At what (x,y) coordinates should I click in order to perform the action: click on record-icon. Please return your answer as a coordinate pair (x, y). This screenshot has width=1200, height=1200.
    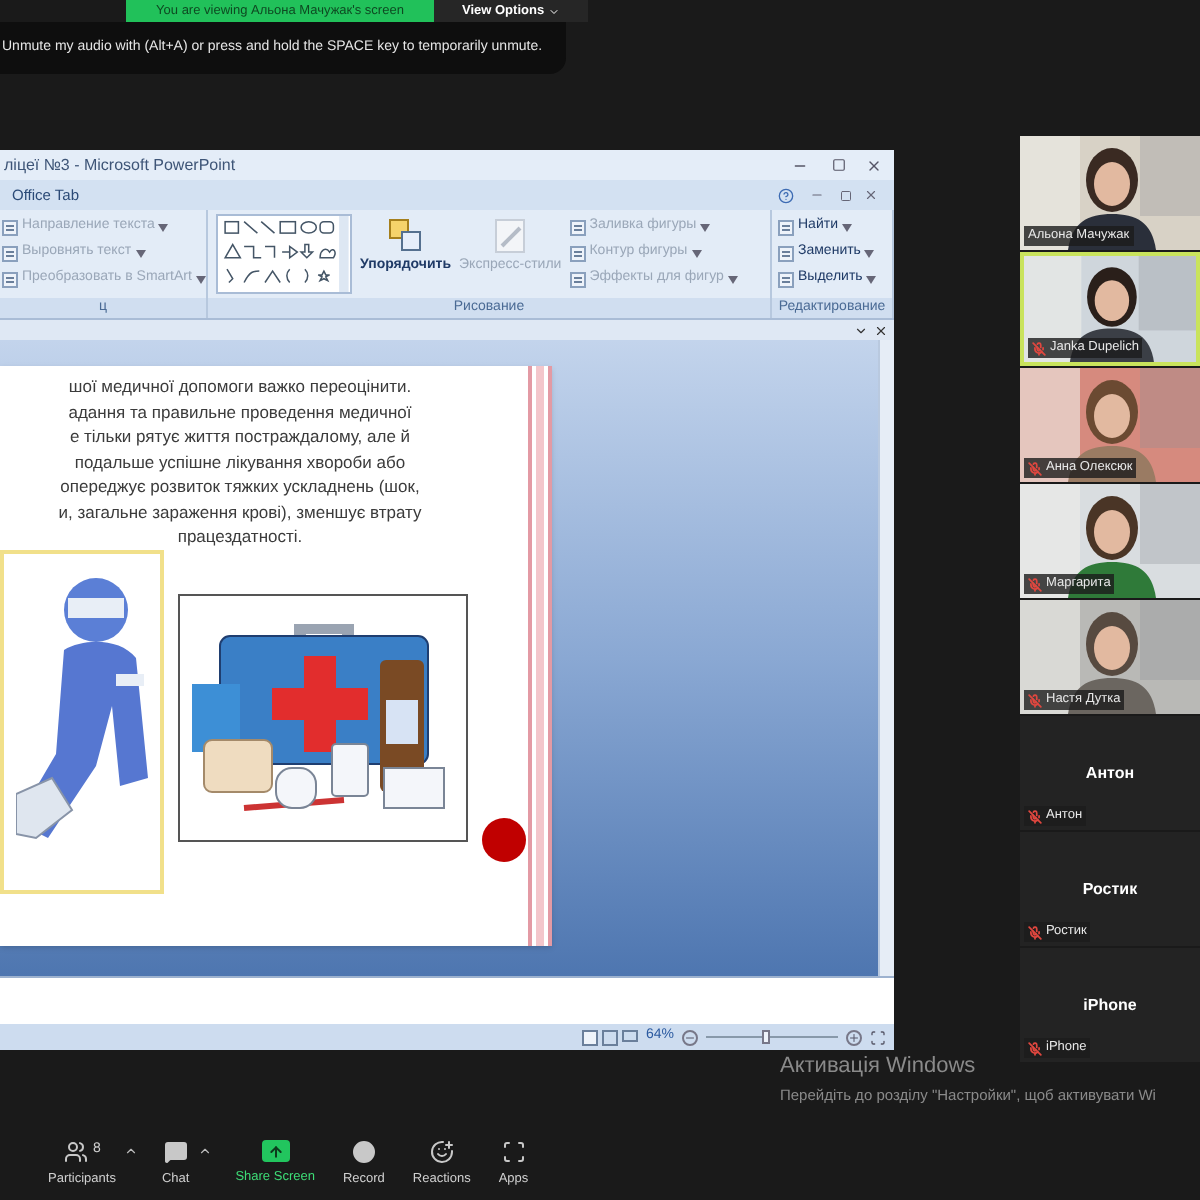
    Looking at the image, I should click on (363, 1151).